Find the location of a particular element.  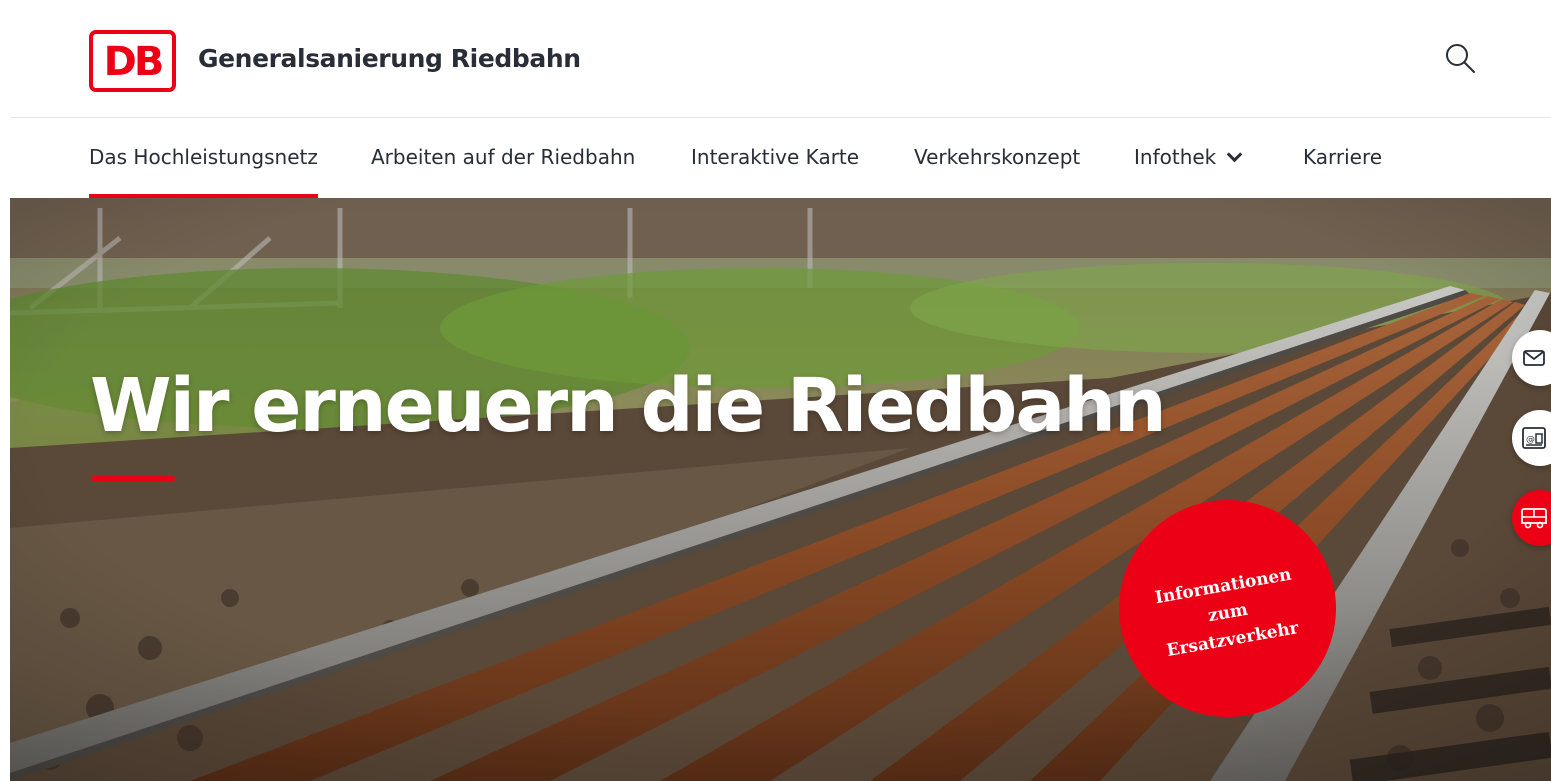

search-icon is located at coordinates (1460, 58).